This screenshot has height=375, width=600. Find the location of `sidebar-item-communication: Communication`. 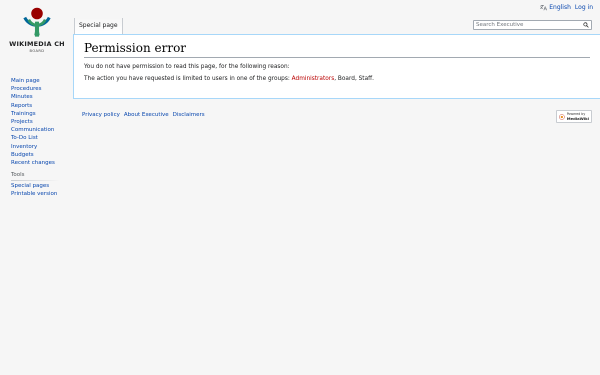

sidebar-item-communication: Communication is located at coordinates (32, 130).